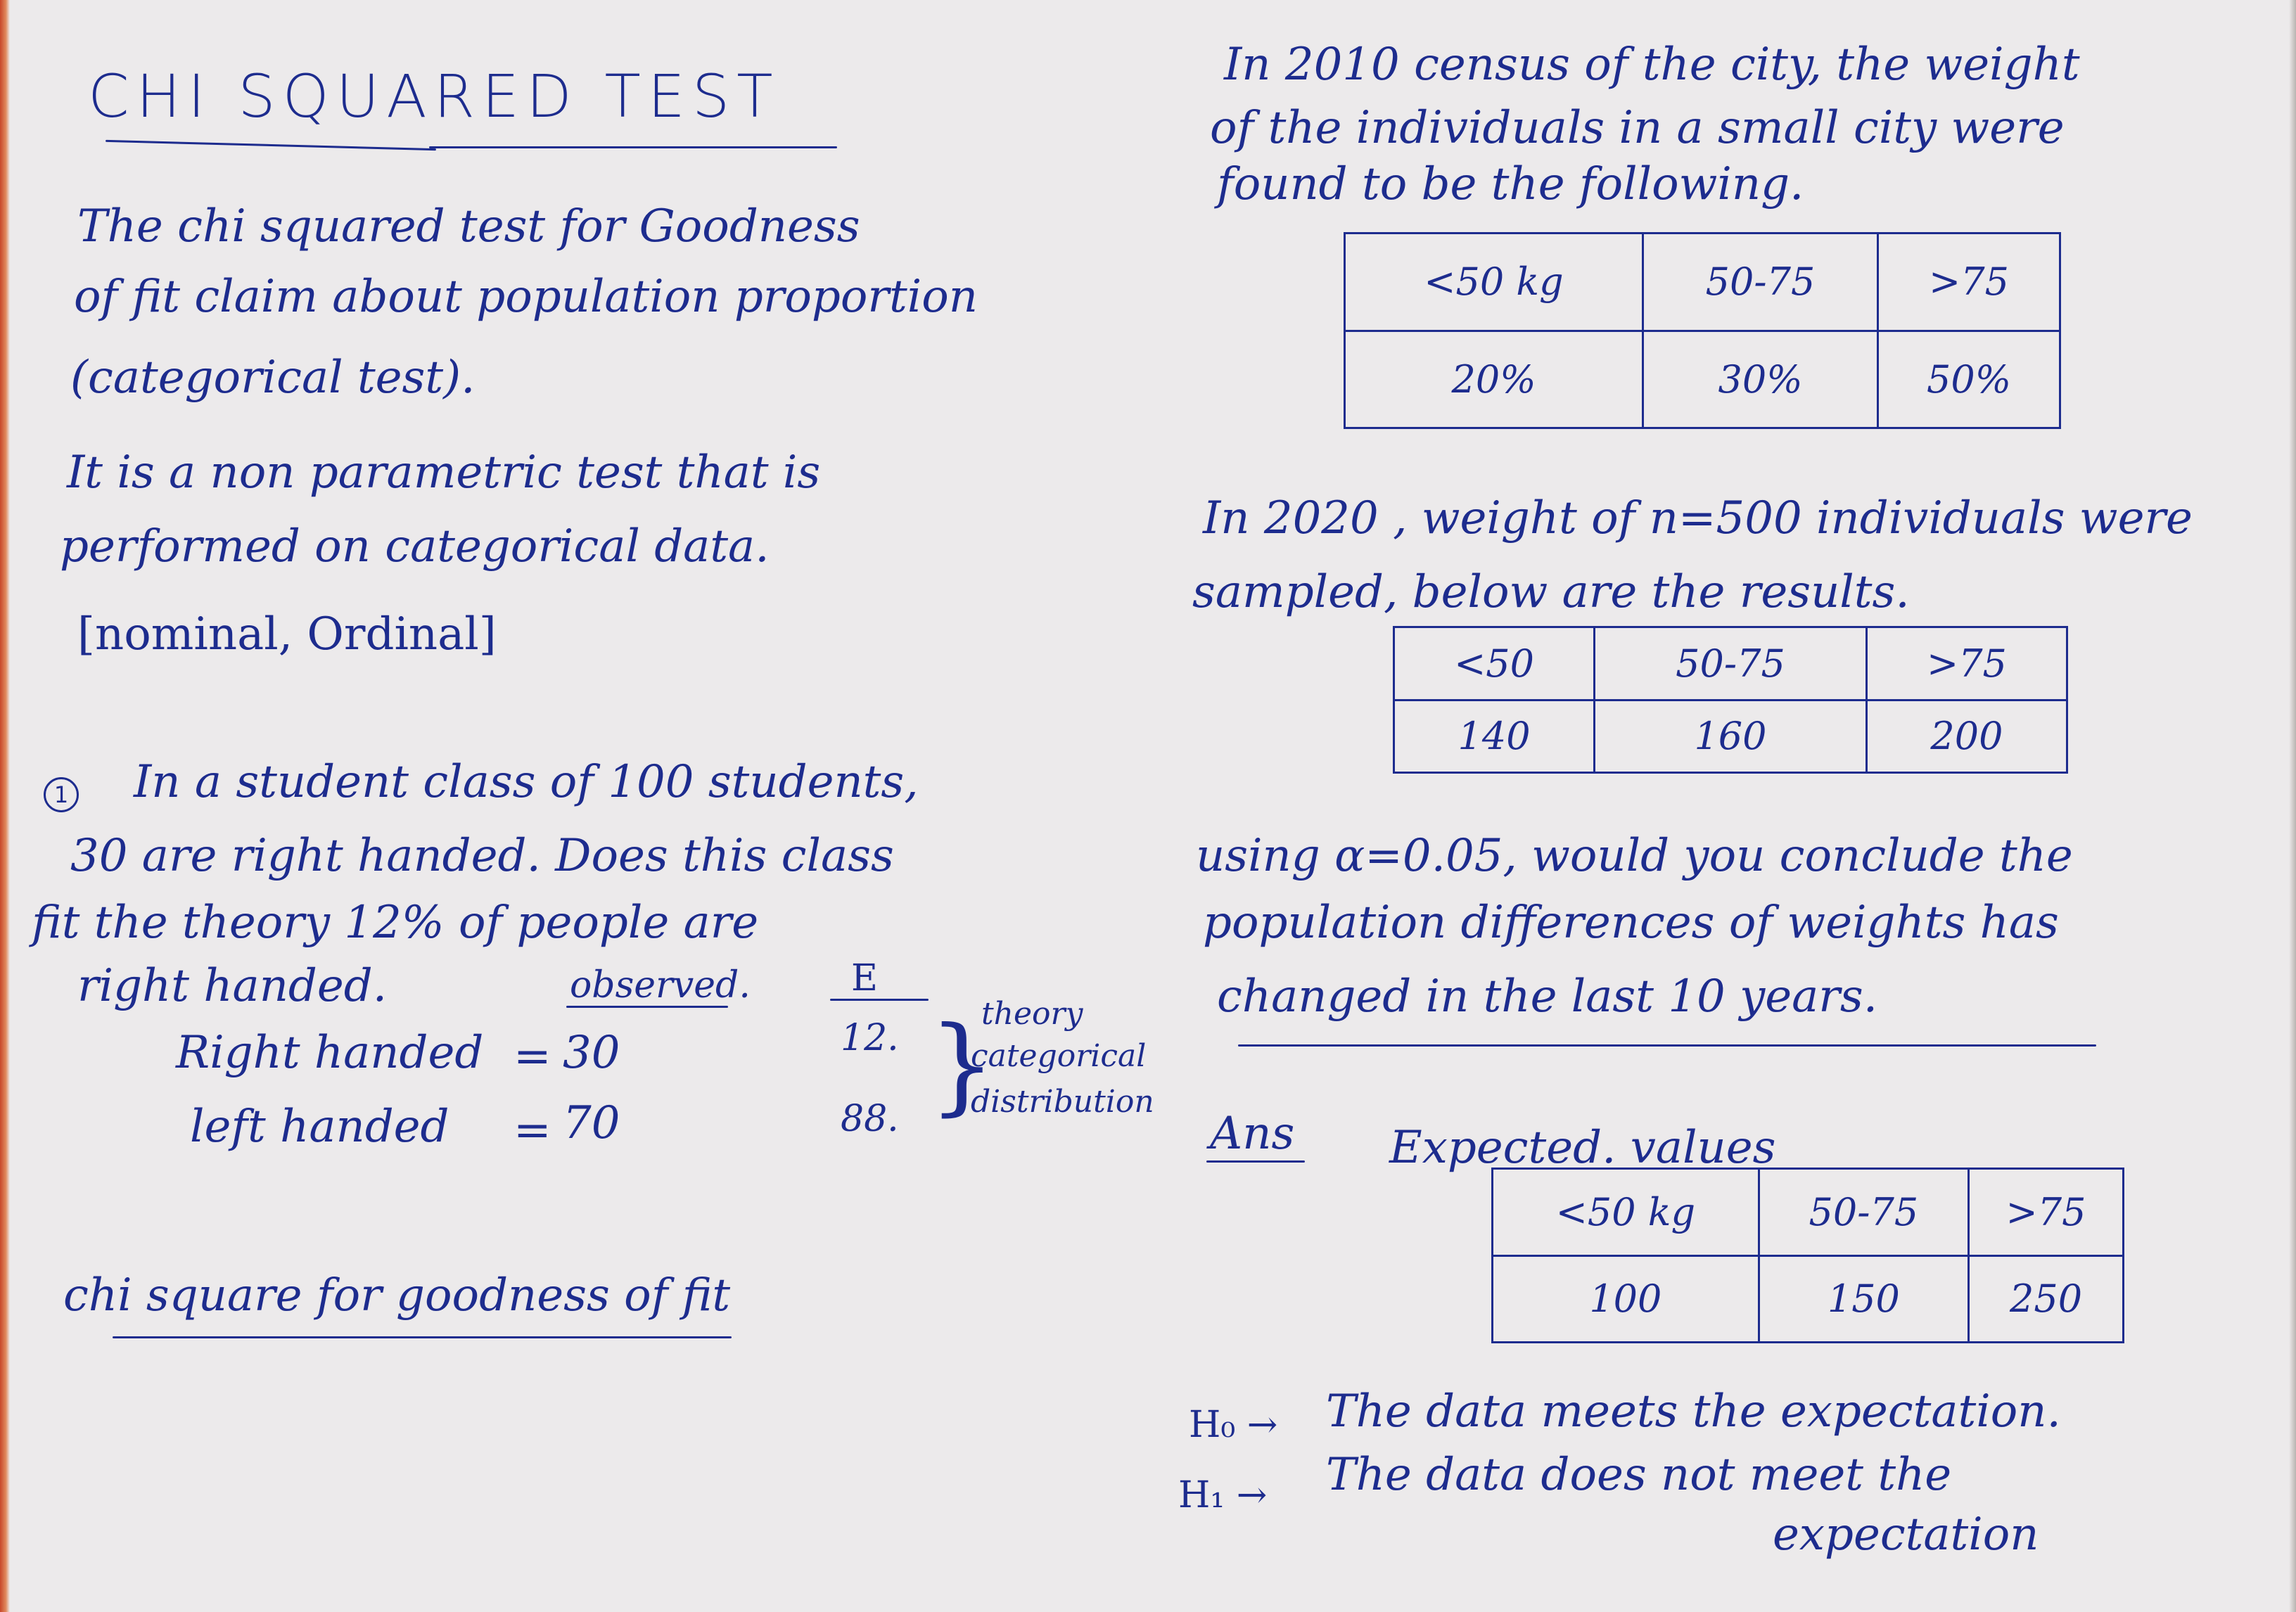 Image resolution: width=2296 pixels, height=1612 pixels. What do you see at coordinates (870, 1119) in the screenshot?
I see `row-left-handed-expected: 88.` at bounding box center [870, 1119].